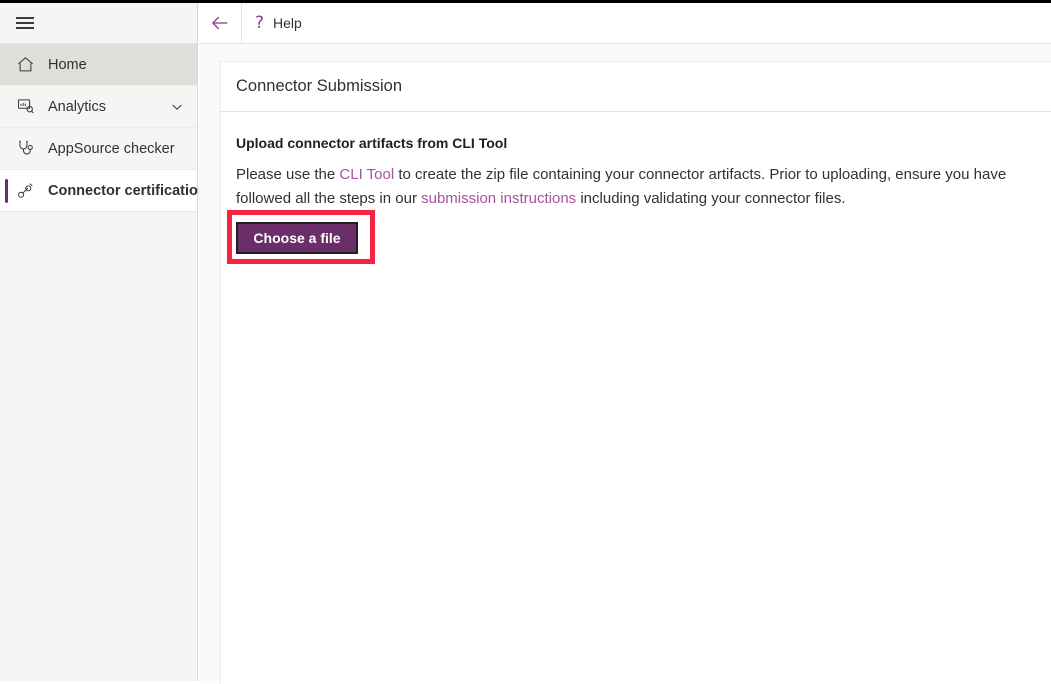  I want to click on analytics-icon, so click(25, 107).